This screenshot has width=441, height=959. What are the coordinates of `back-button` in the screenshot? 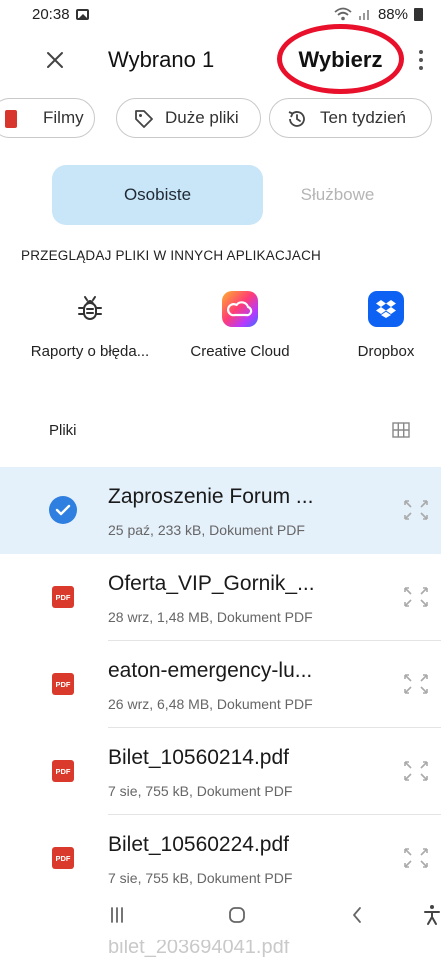 It's located at (357, 915).